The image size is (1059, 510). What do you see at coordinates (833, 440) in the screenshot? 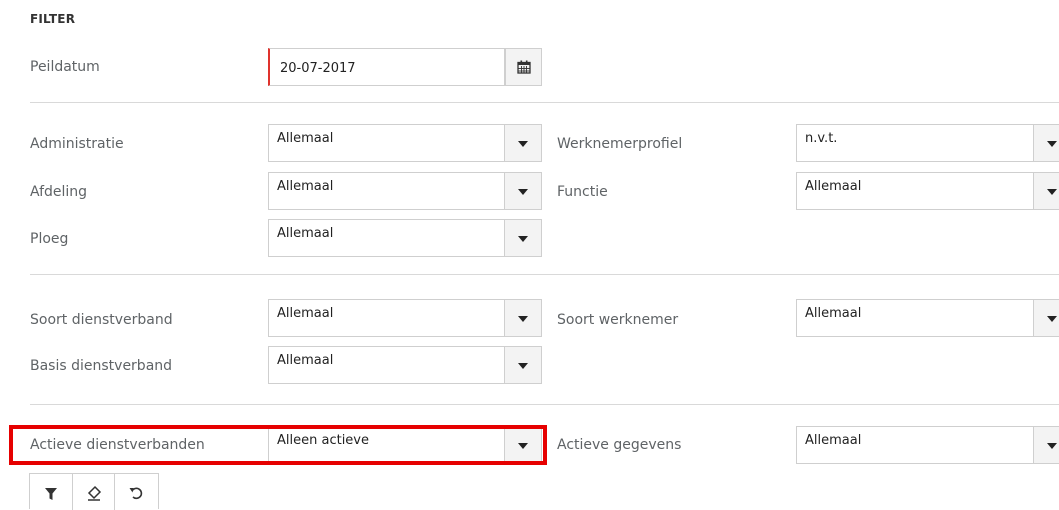
I see `actieve-gegevens-value: Allemaal` at bounding box center [833, 440].